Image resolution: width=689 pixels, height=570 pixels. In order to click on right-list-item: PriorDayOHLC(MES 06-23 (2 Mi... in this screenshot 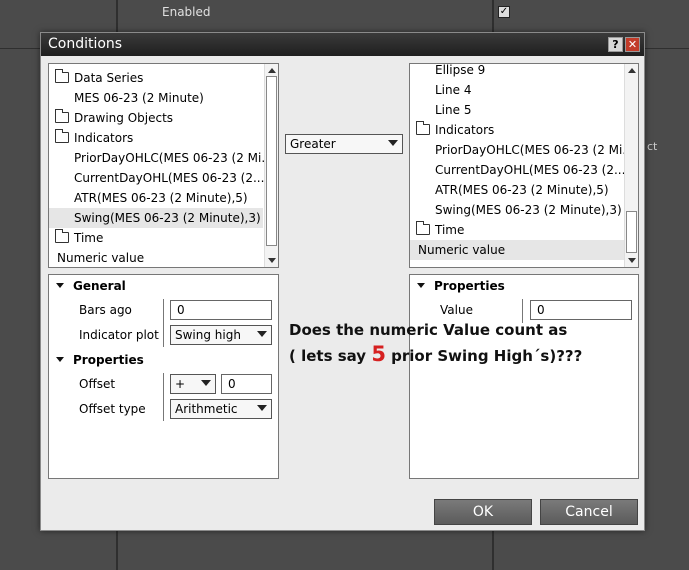, I will do `click(522, 150)`.